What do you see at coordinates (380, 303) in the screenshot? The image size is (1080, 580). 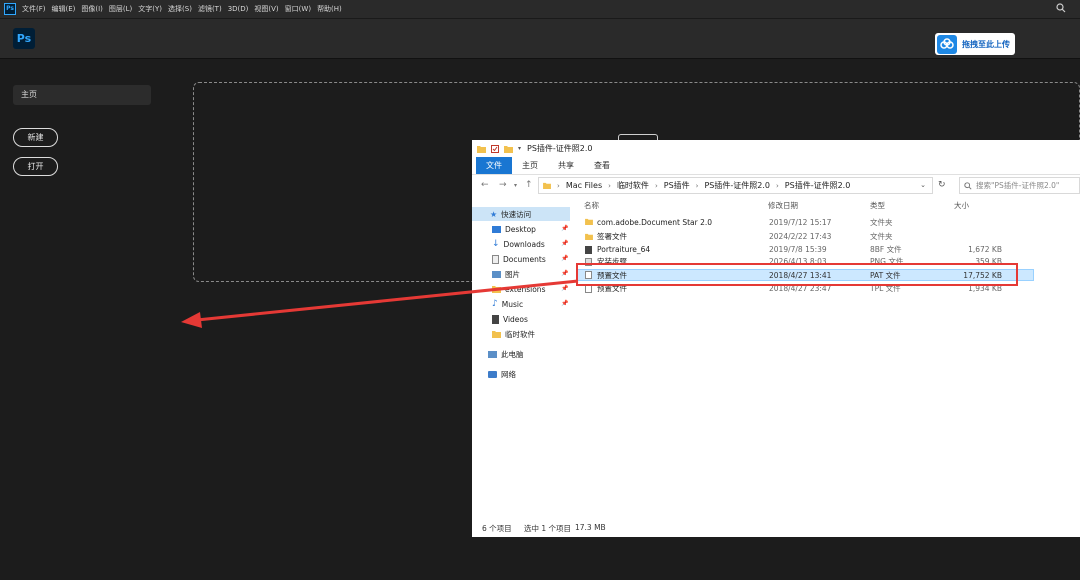 I see `annotation-arrow` at bounding box center [380, 303].